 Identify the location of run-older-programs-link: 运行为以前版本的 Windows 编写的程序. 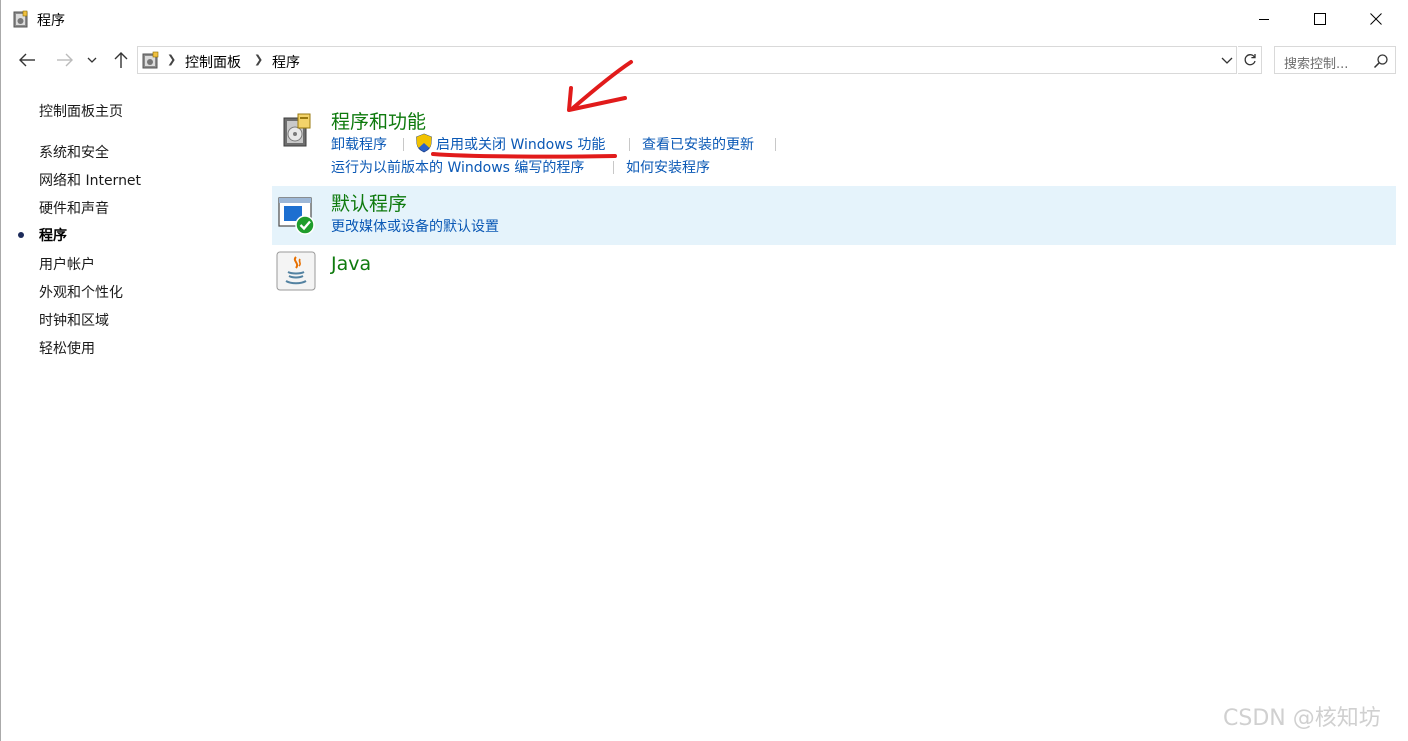
(457, 167).